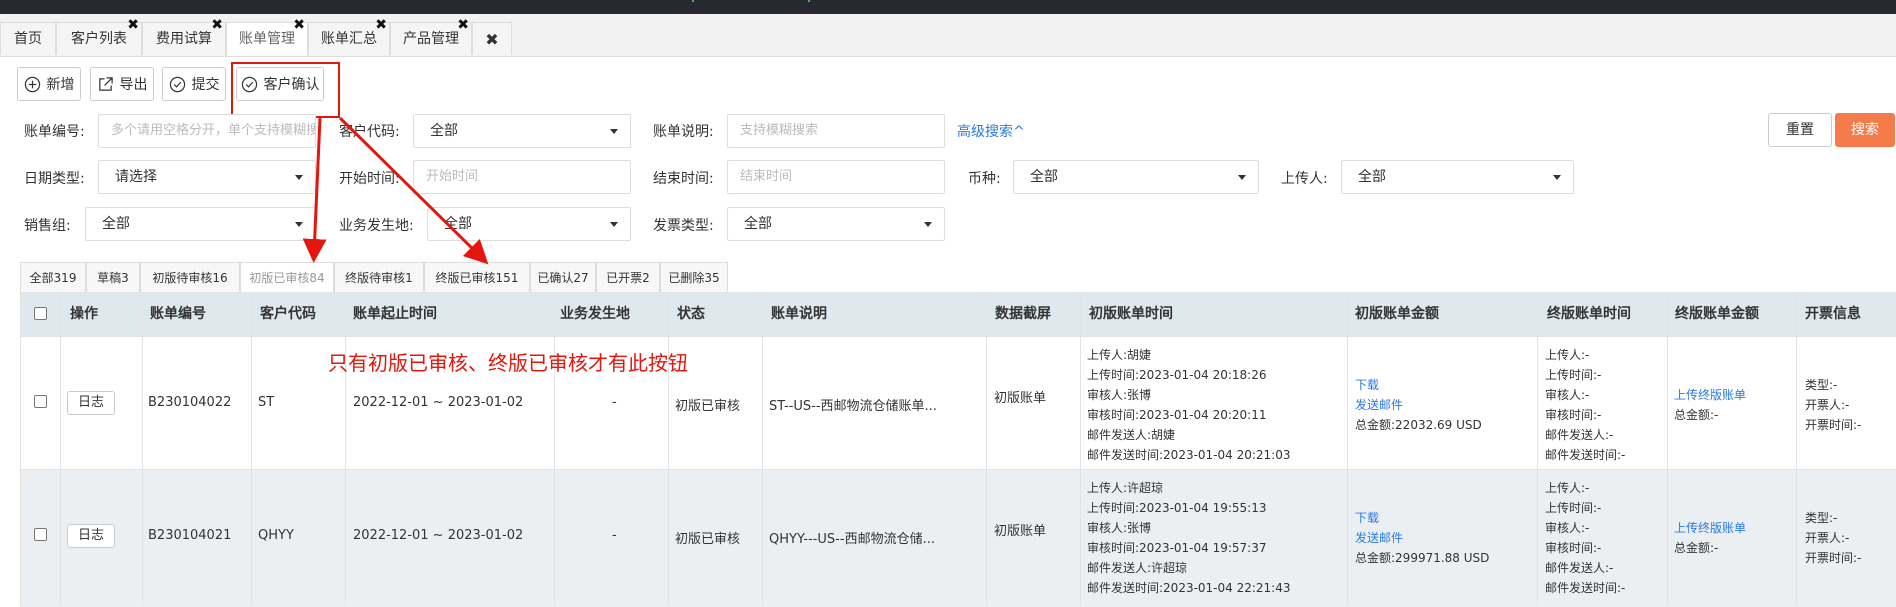 The image size is (1896, 607). Describe the element at coordinates (779, 130) in the screenshot. I see `bill-desc-placeholder: 支持模糊搜索` at that location.